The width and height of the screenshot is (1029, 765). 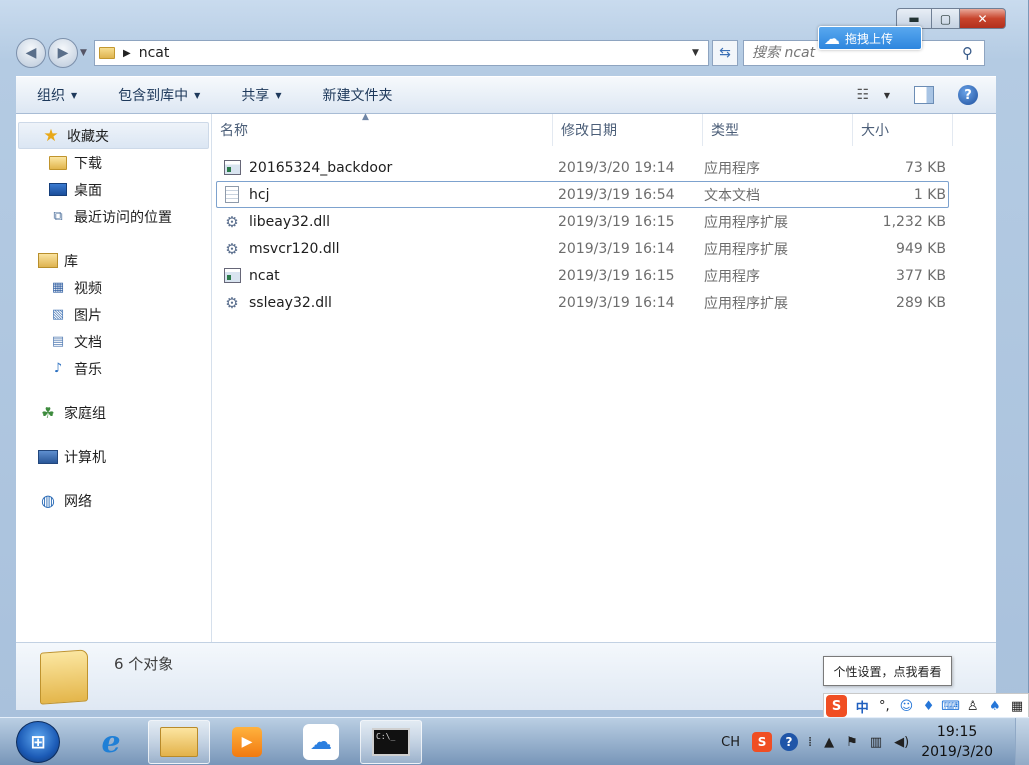 What do you see at coordinates (382, 129) in the screenshot?
I see `column-header-name: ▲ 名称` at bounding box center [382, 129].